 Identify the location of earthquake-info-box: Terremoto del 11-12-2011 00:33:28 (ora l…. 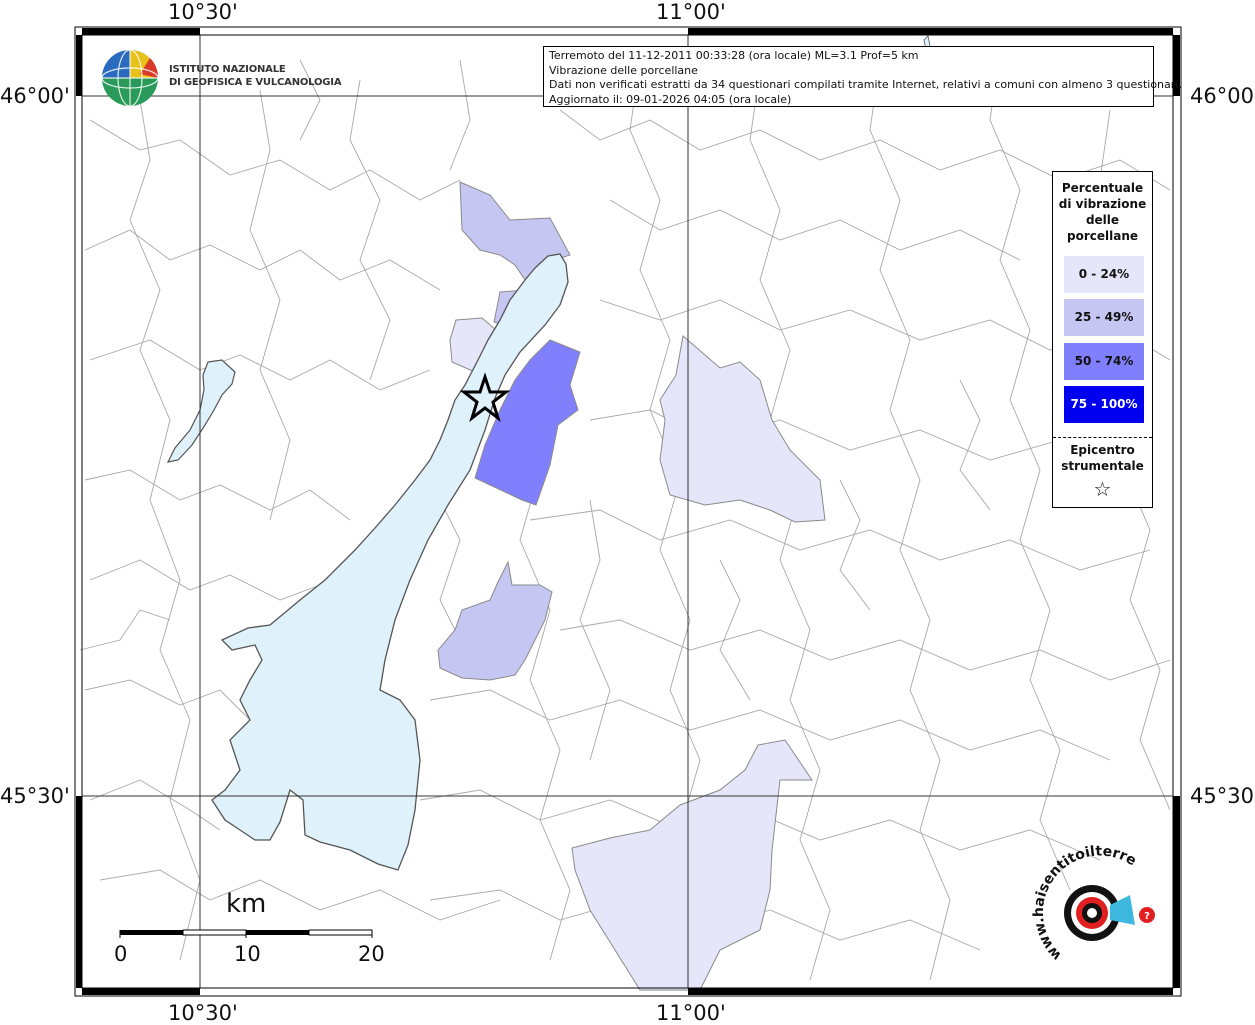
(862, 76).